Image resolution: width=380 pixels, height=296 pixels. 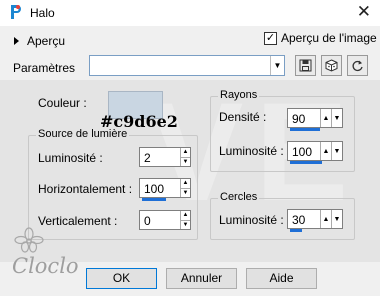 I want to click on horizontal-spinner: 100 ▲ ▼, so click(x=165, y=189).